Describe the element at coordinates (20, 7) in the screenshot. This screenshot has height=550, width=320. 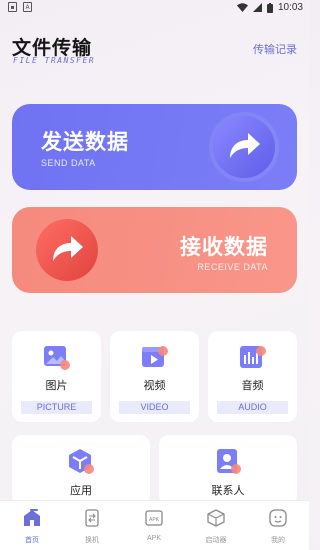
I see `status-left-icons: ▪ A` at that location.